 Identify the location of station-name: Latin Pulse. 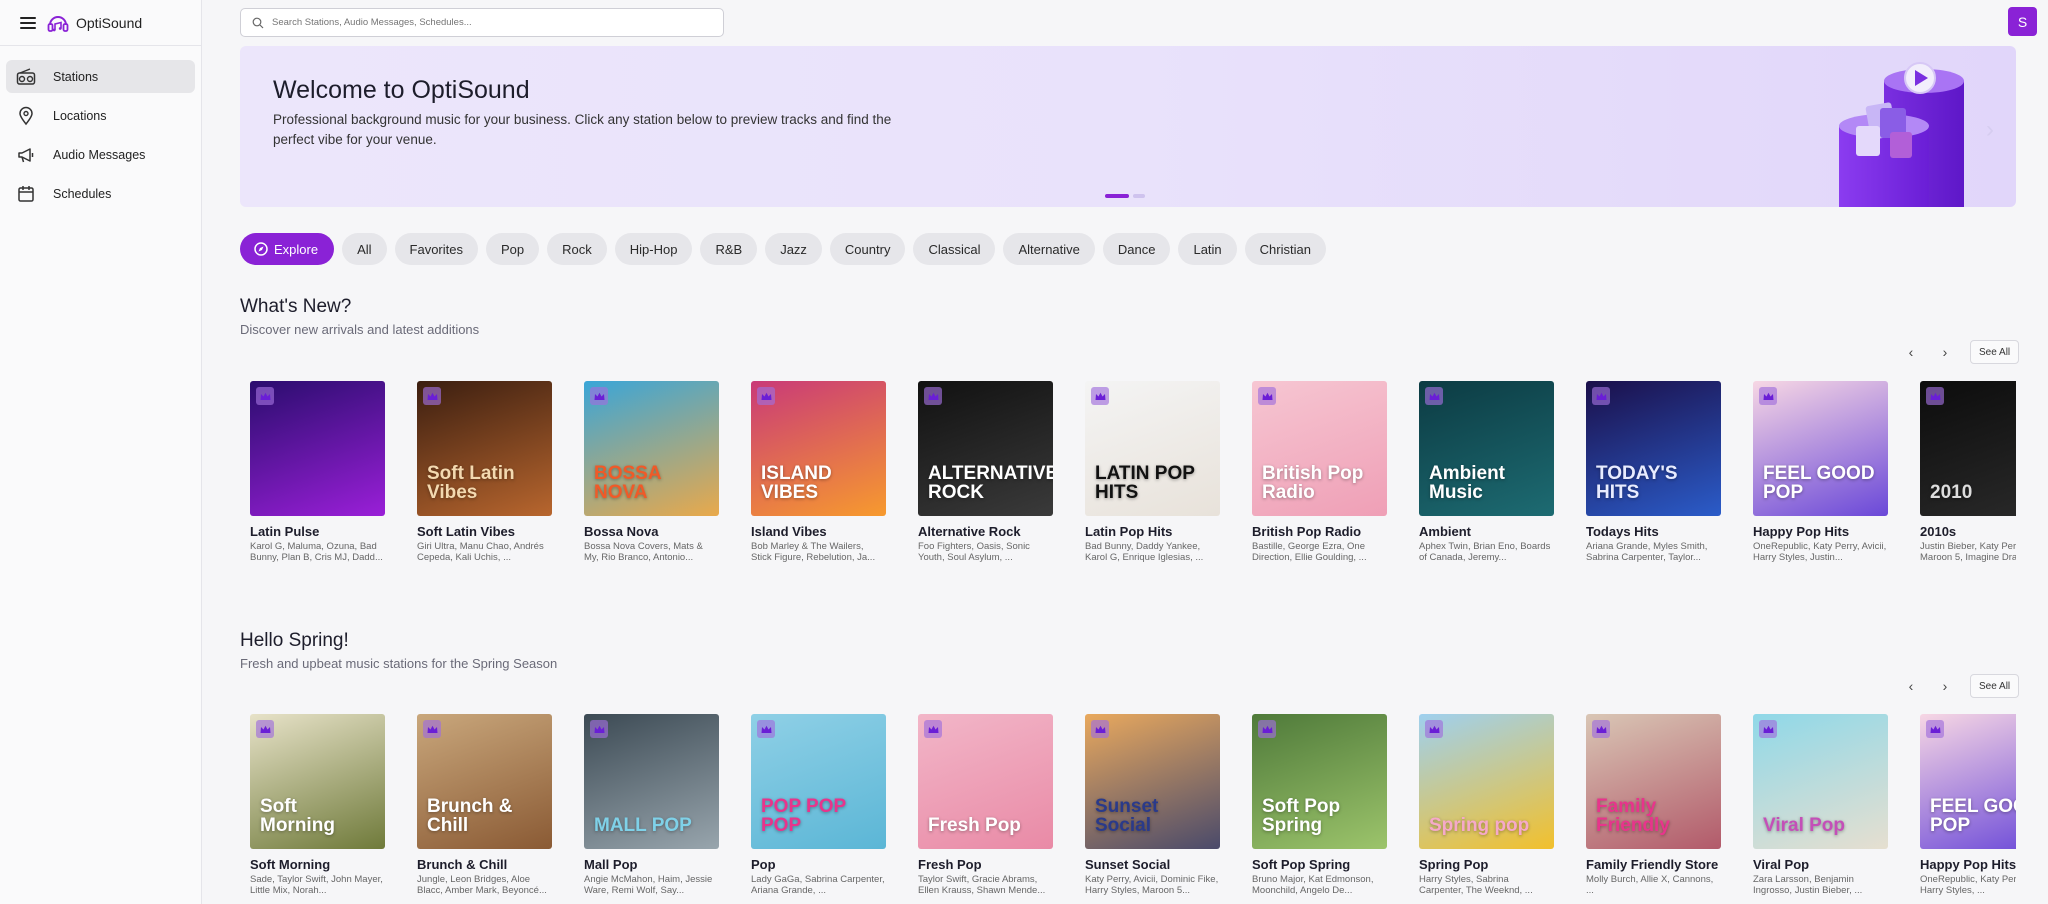
(285, 531).